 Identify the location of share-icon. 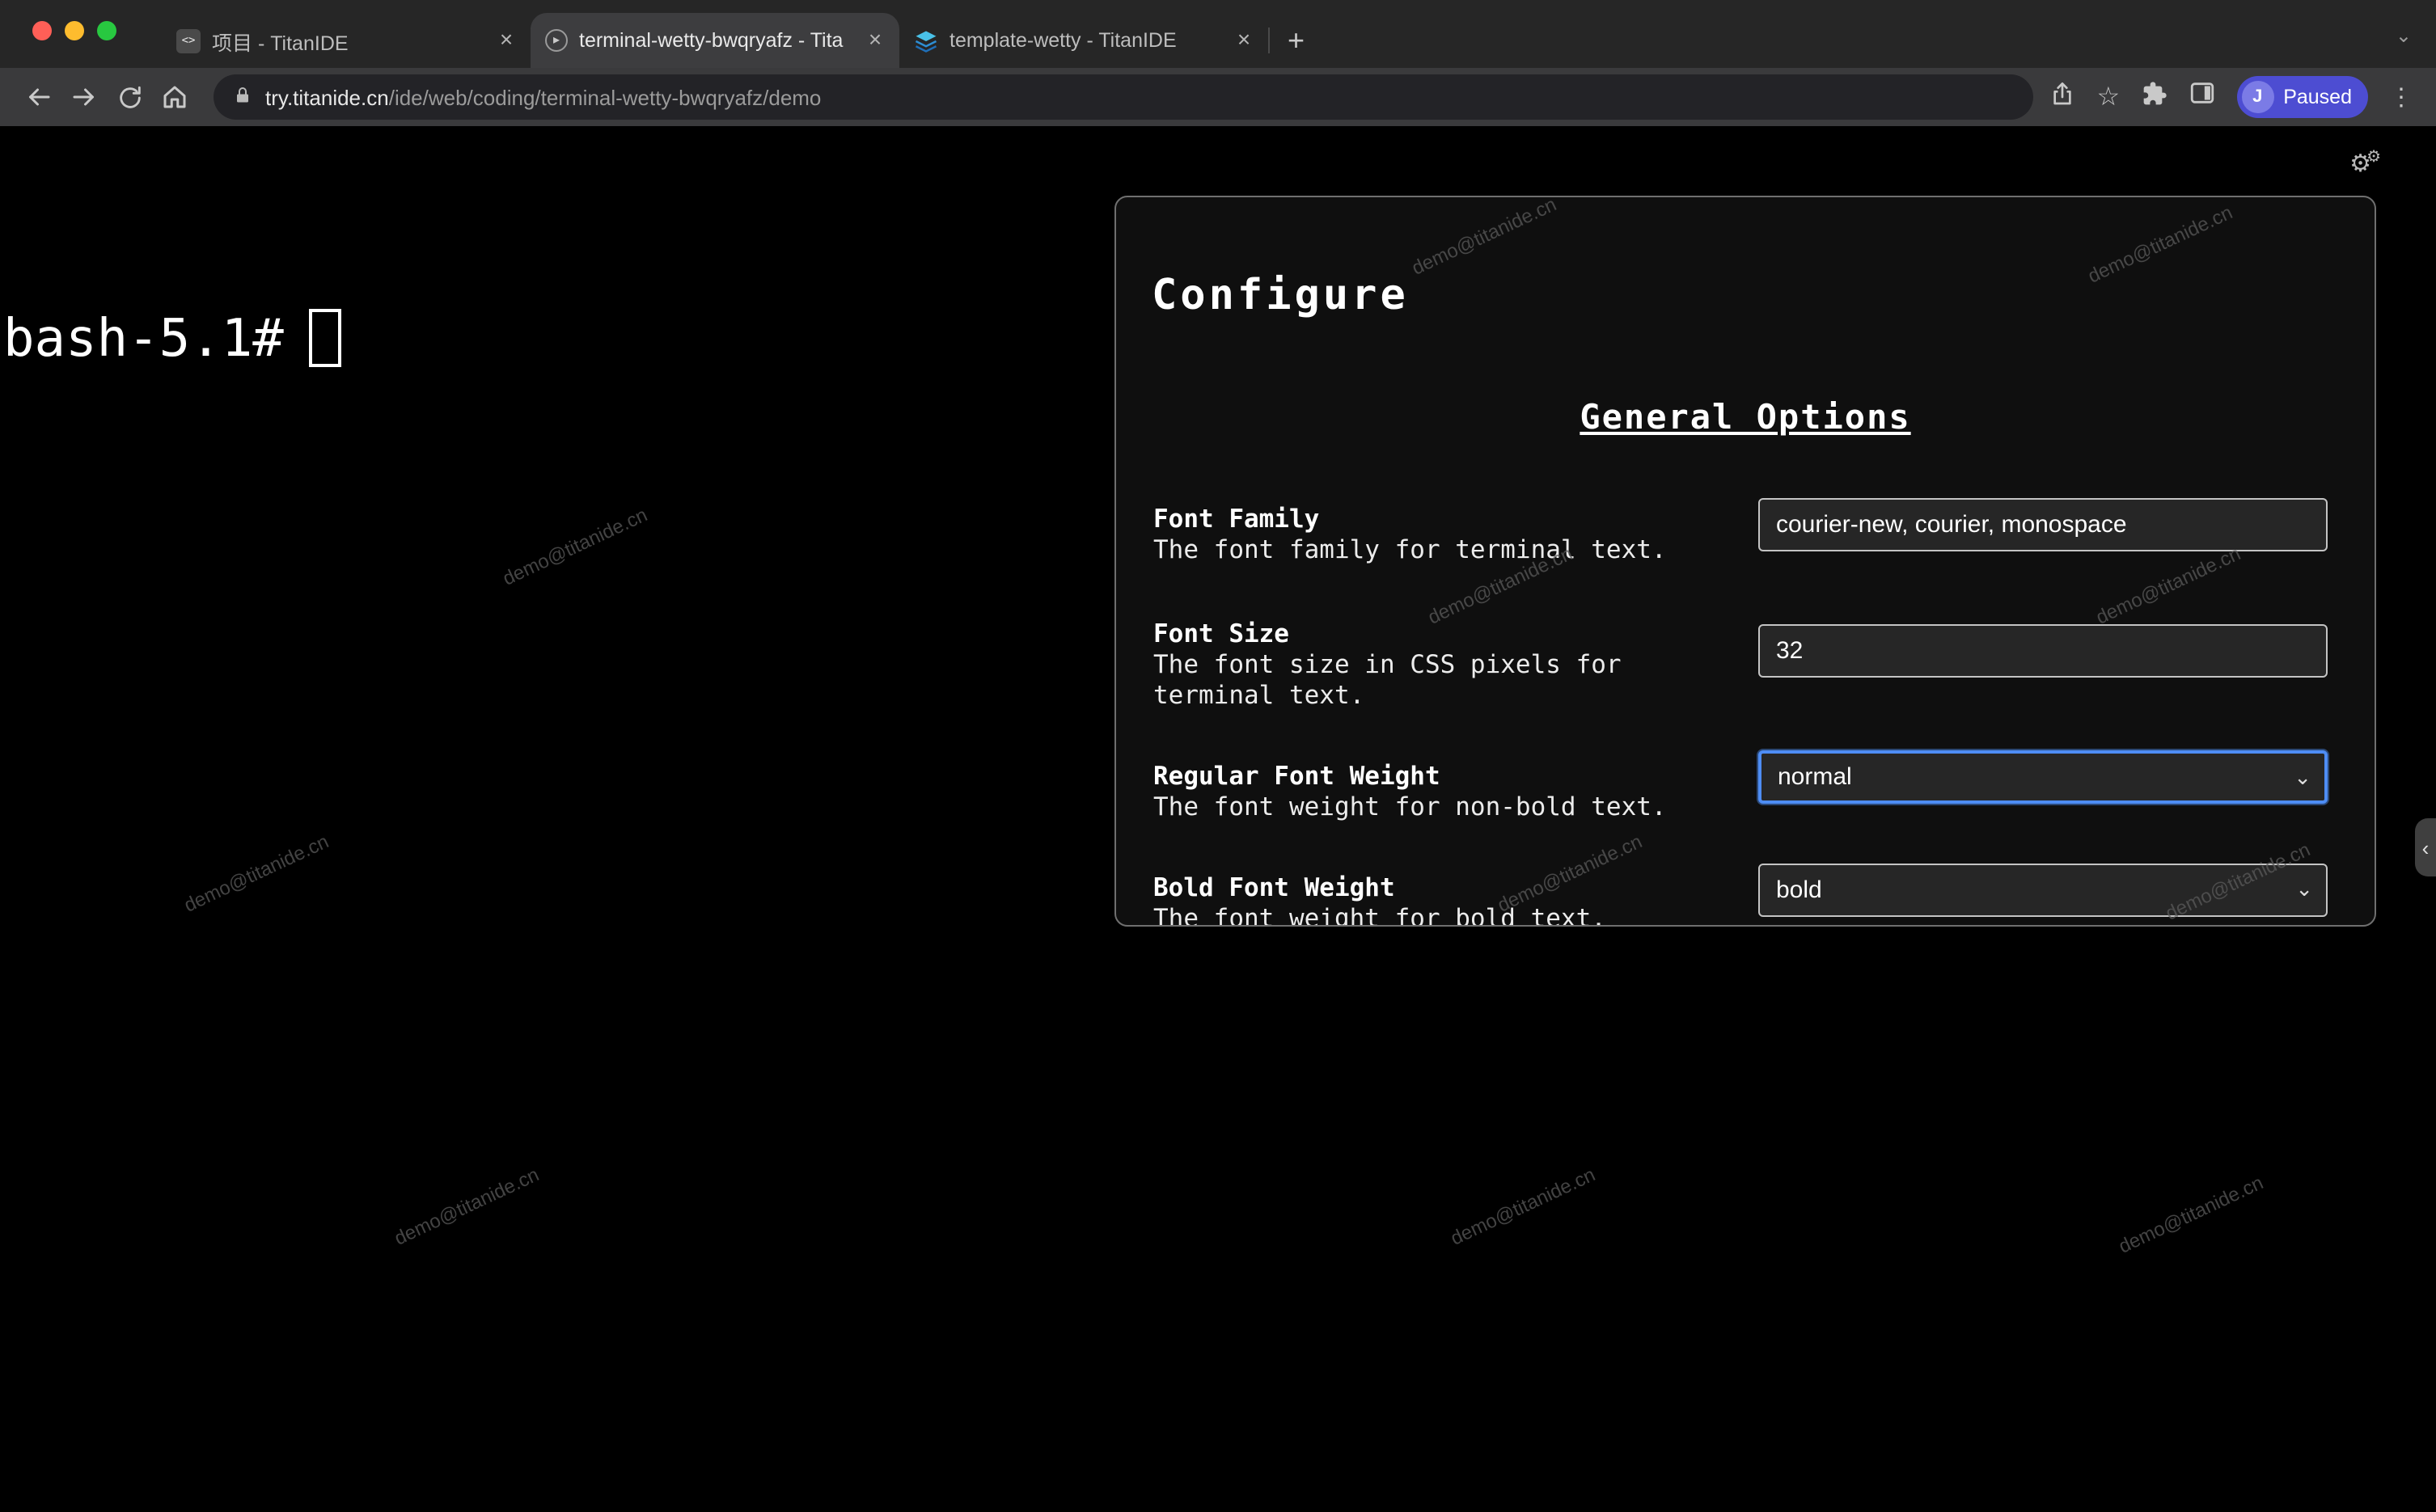
(2063, 97).